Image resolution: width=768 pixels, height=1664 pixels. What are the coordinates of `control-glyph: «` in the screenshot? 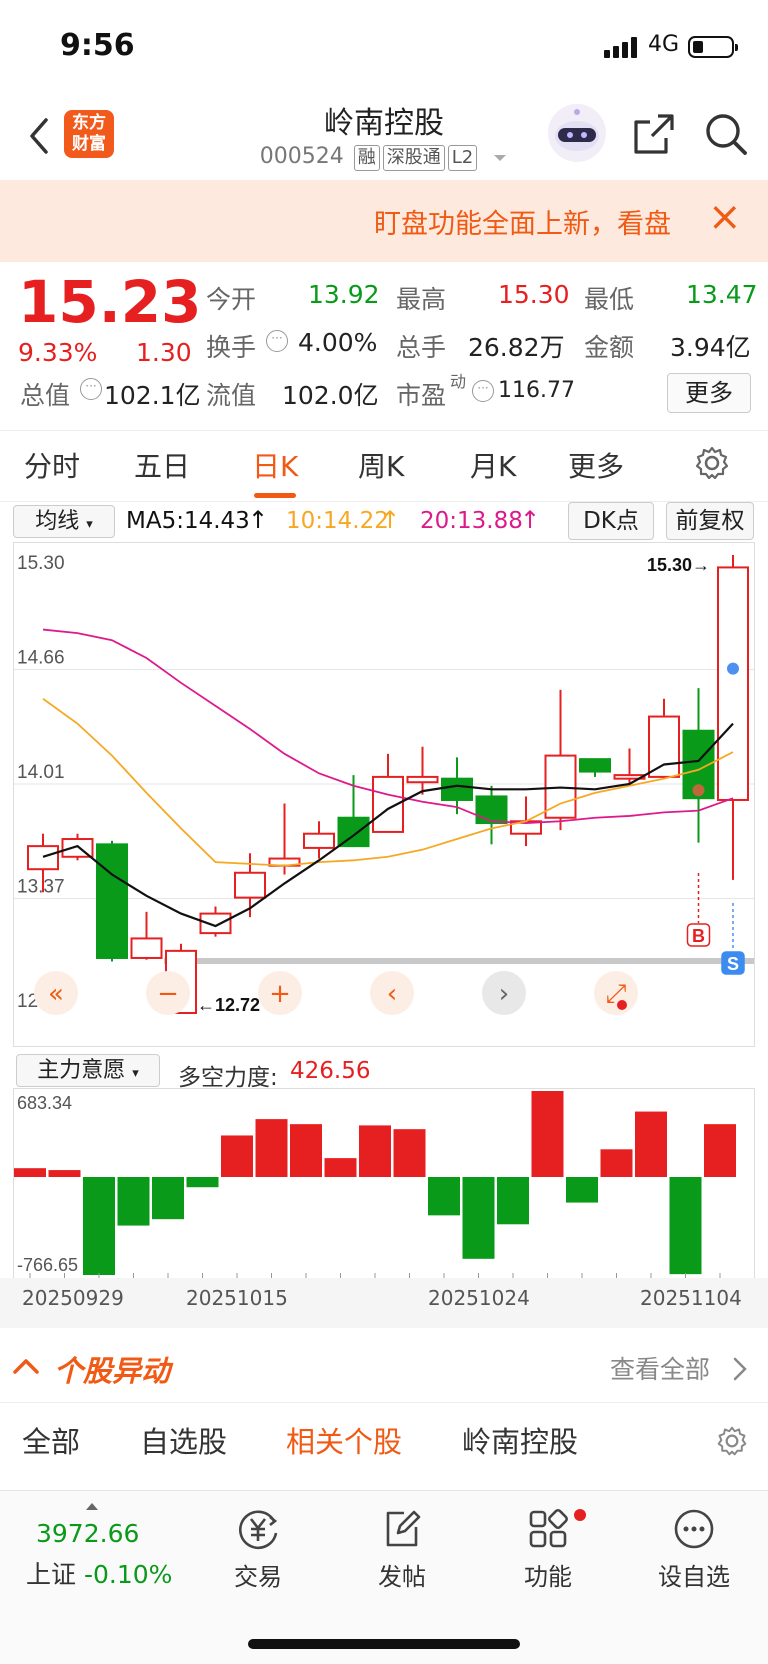 It's located at (56, 994).